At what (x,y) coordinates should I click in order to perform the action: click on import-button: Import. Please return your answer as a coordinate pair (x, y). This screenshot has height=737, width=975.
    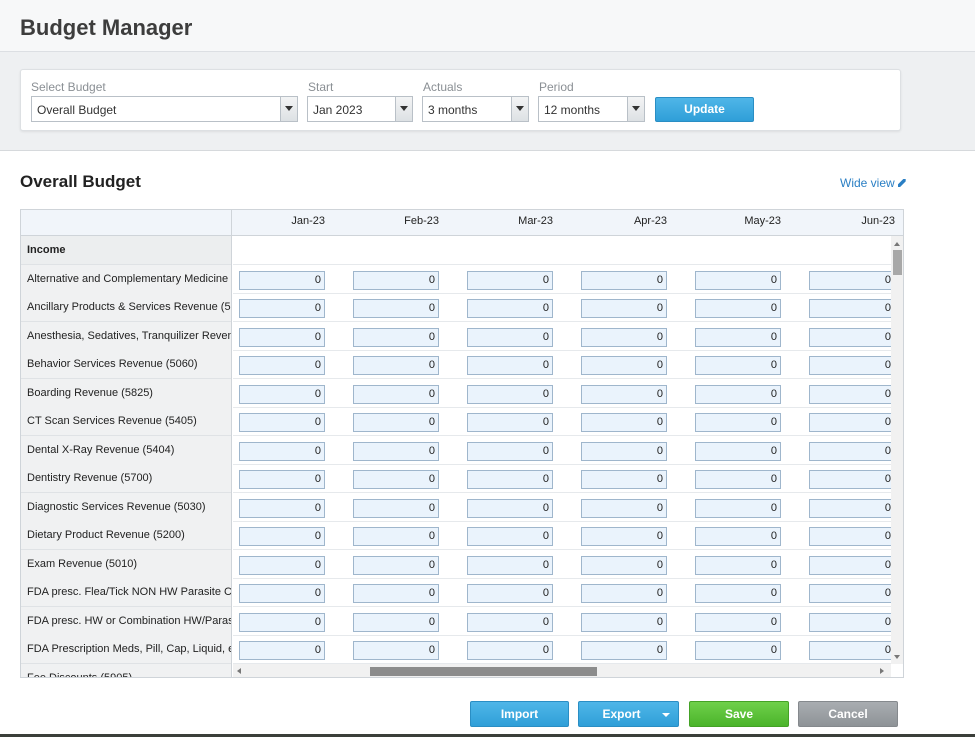
    Looking at the image, I should click on (519, 714).